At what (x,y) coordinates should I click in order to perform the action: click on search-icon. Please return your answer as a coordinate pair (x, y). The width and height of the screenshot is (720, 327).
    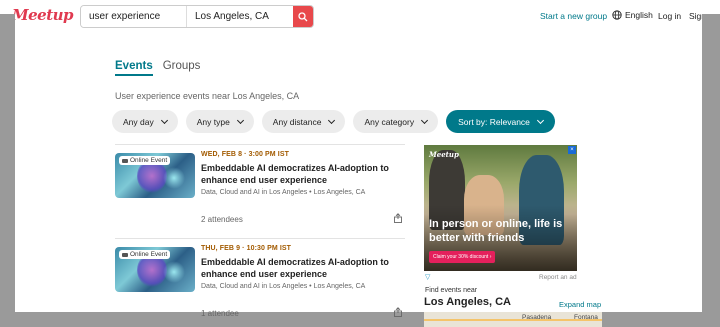
    Looking at the image, I should click on (303, 16).